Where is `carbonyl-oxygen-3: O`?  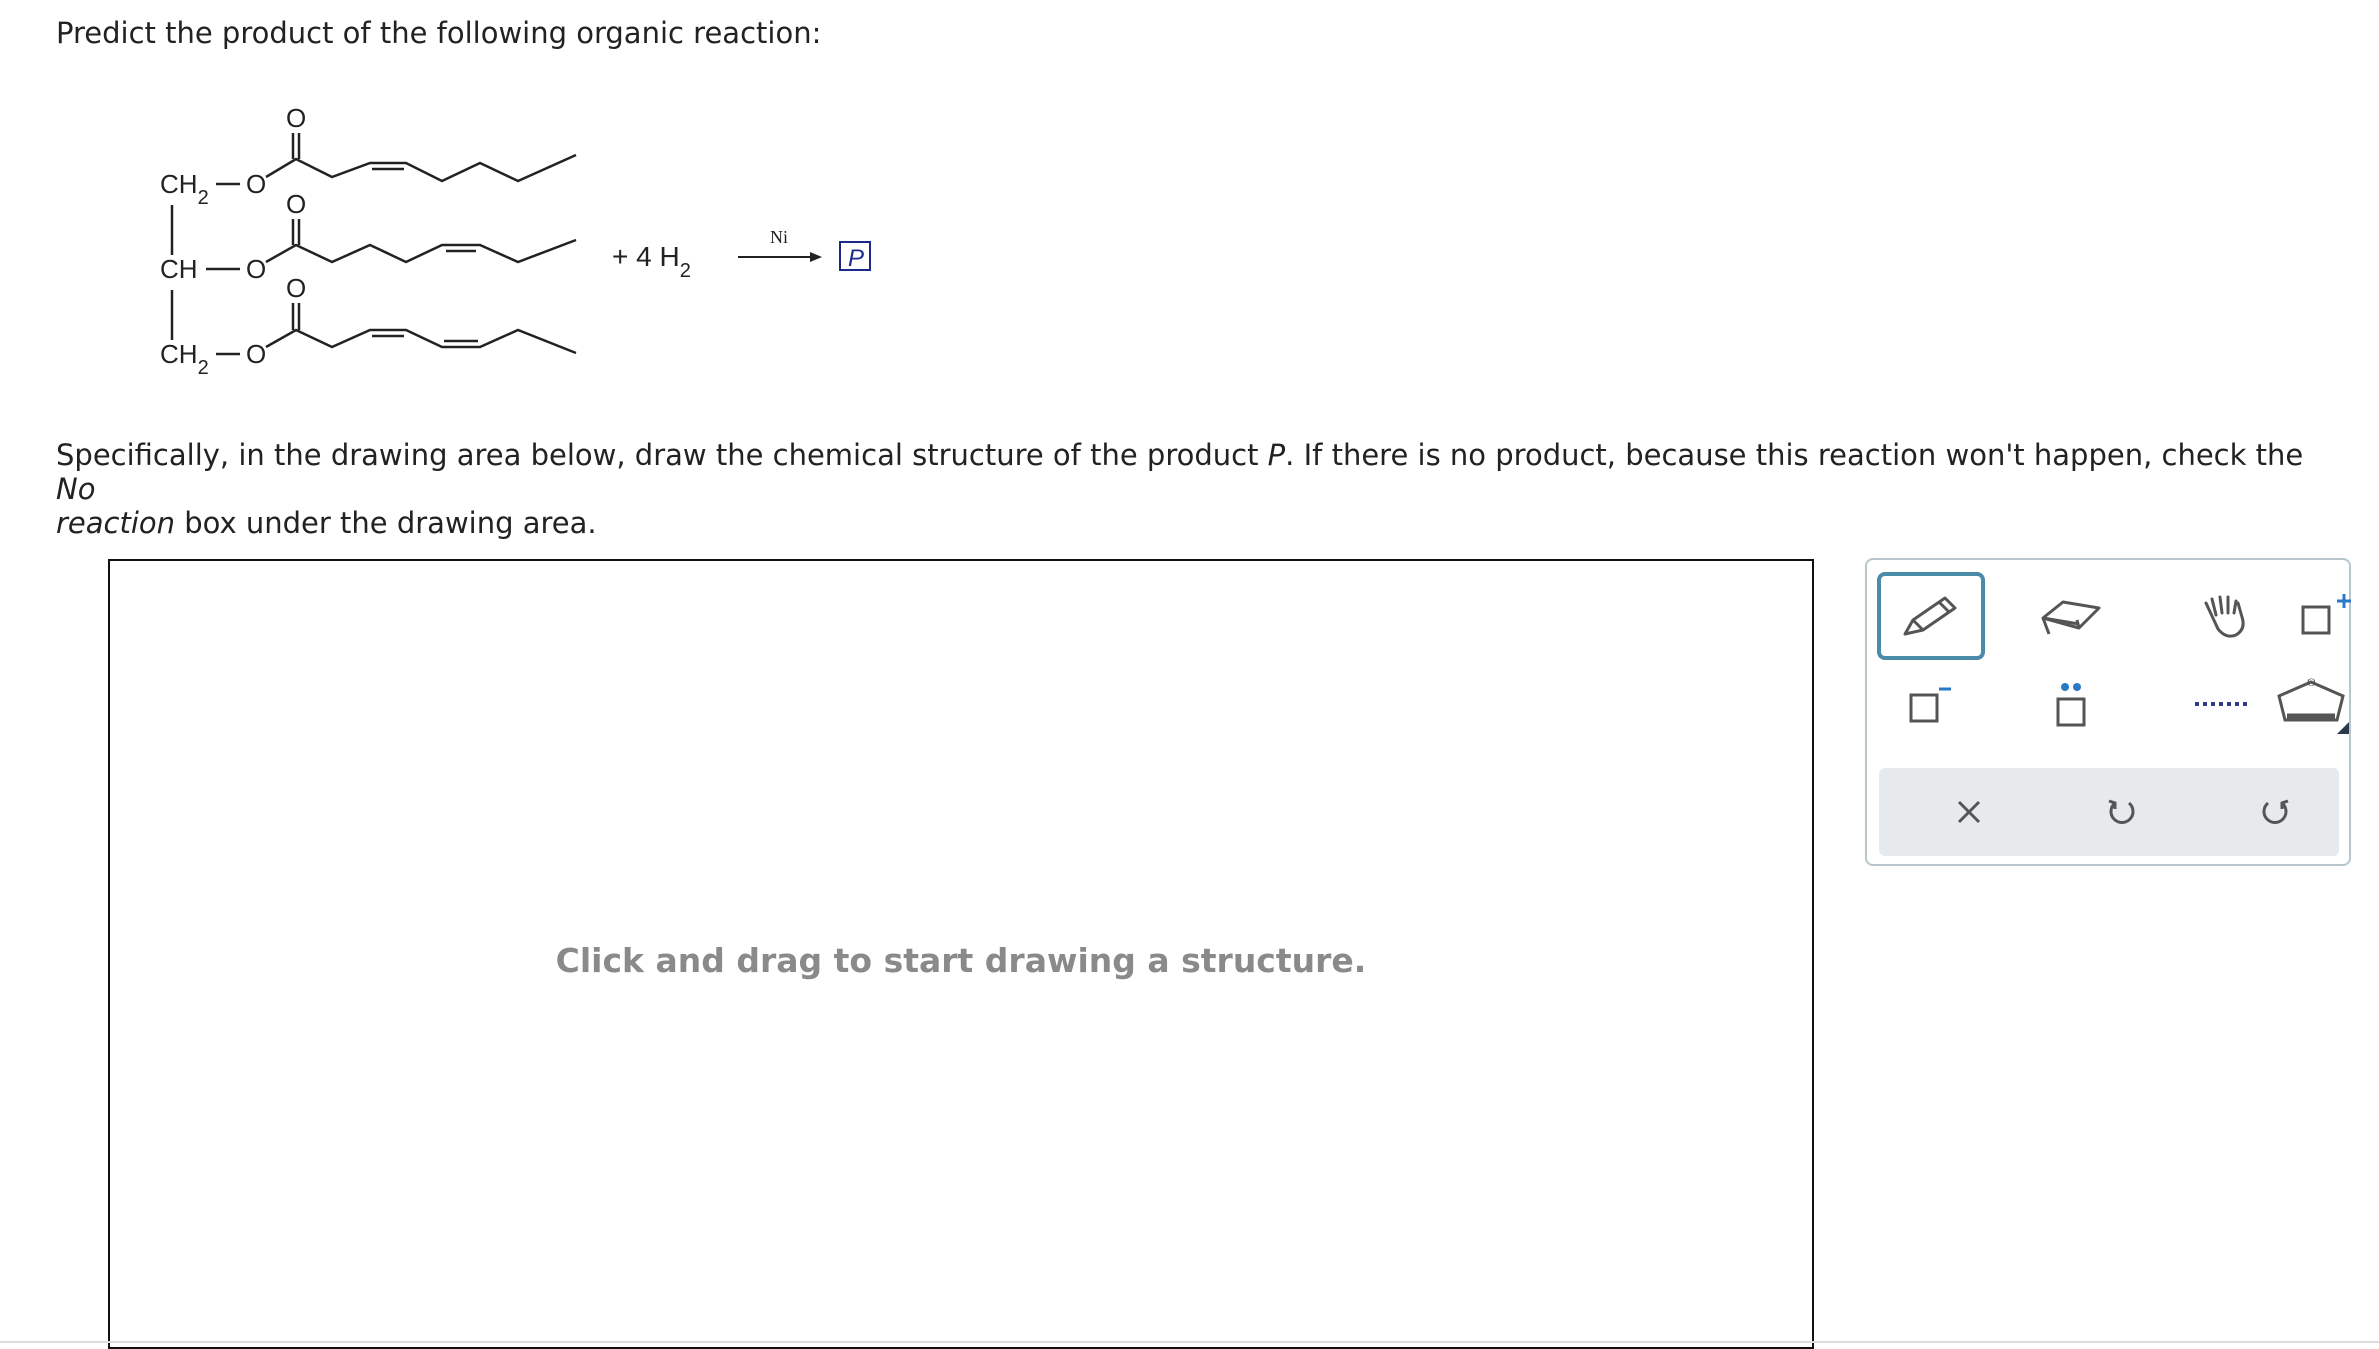 carbonyl-oxygen-3: O is located at coordinates (296, 288).